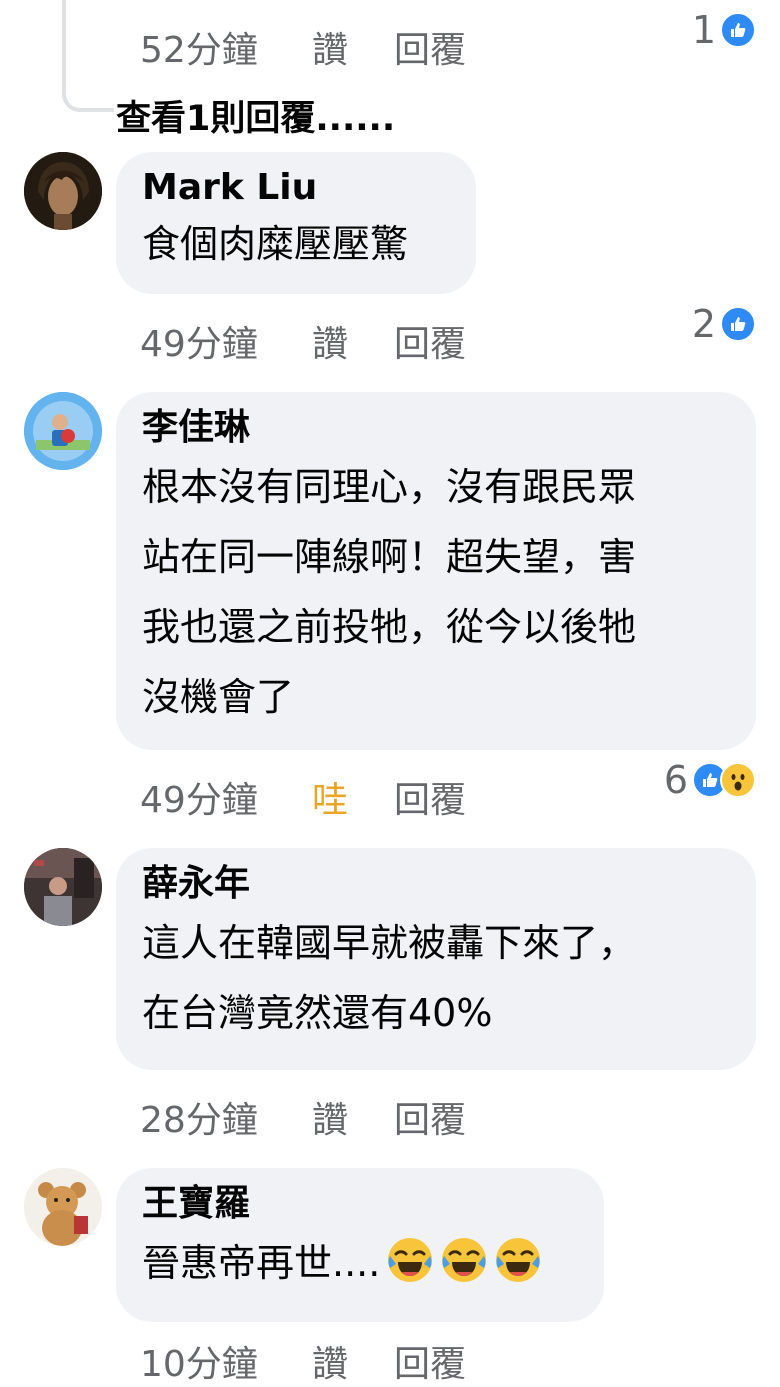 This screenshot has width=780, height=1387. I want to click on reaction-count: 6, so click(710, 780).